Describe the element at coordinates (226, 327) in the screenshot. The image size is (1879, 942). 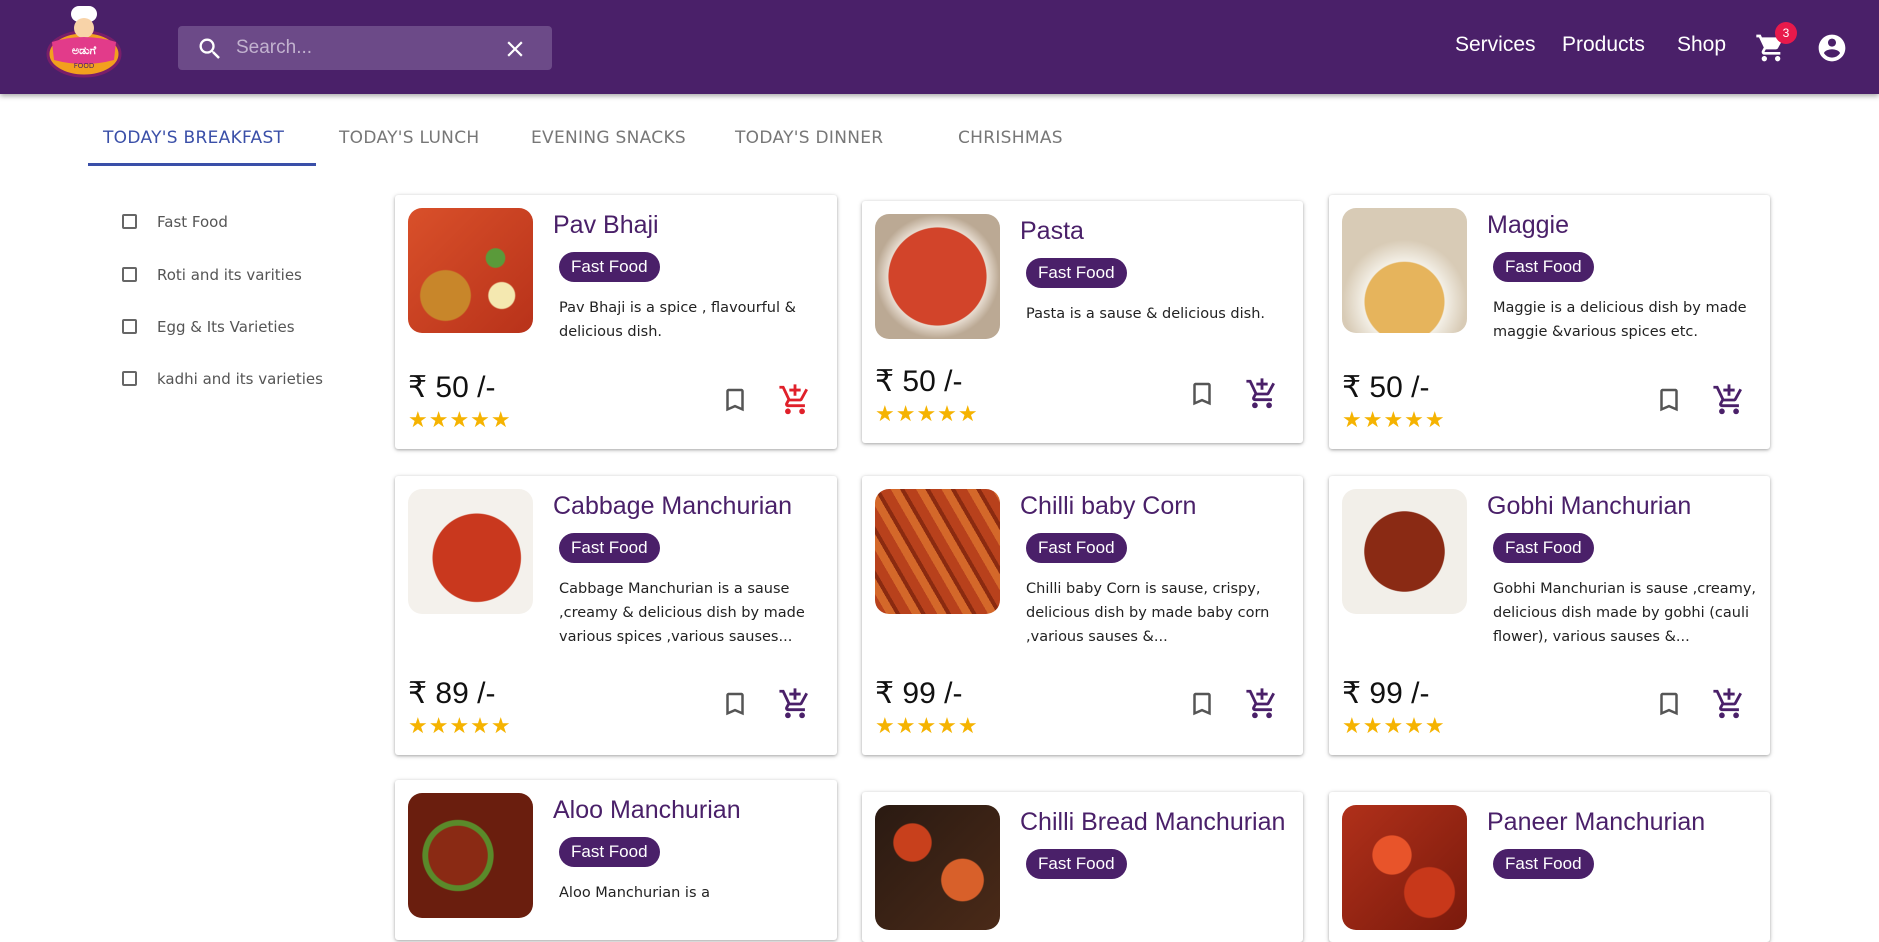
I see `filter-label: Egg & Its Varieties` at that location.